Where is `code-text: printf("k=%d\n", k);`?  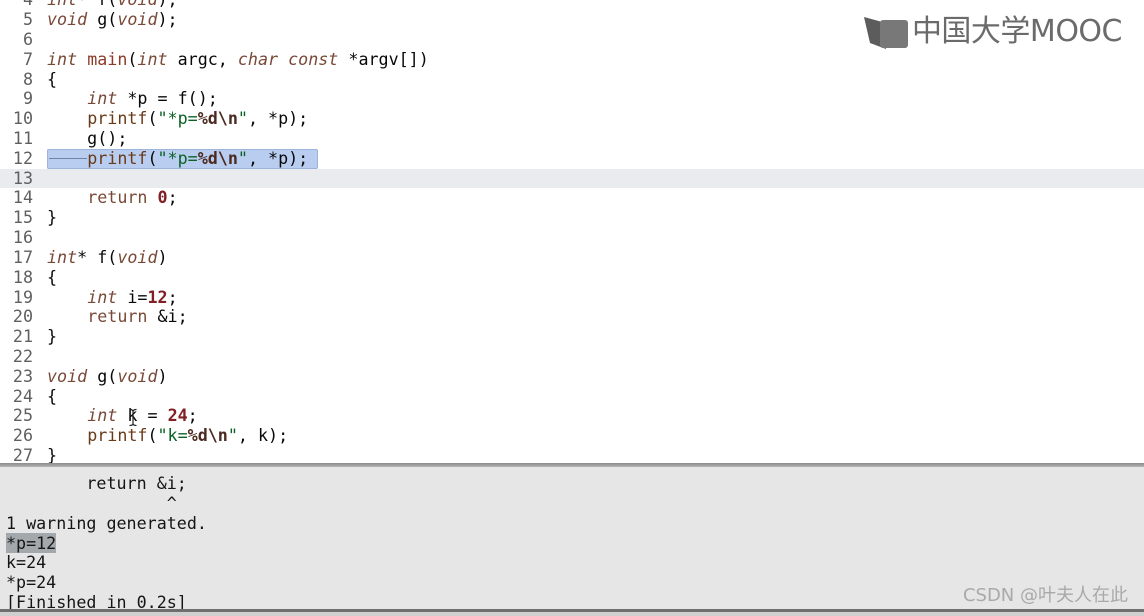 code-text: printf("k=%d\n", k); is located at coordinates (167, 435).